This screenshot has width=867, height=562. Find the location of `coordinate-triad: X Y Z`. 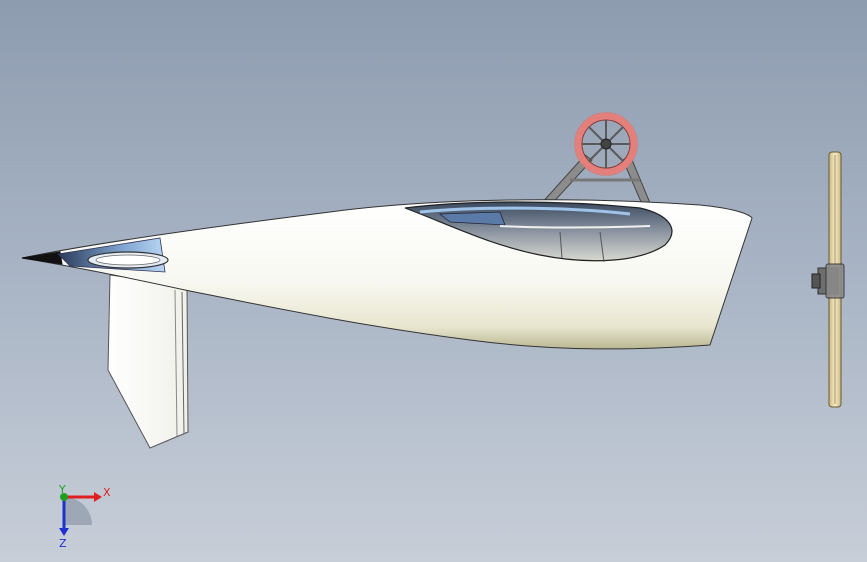

coordinate-triad: X Y Z is located at coordinates (84, 516).